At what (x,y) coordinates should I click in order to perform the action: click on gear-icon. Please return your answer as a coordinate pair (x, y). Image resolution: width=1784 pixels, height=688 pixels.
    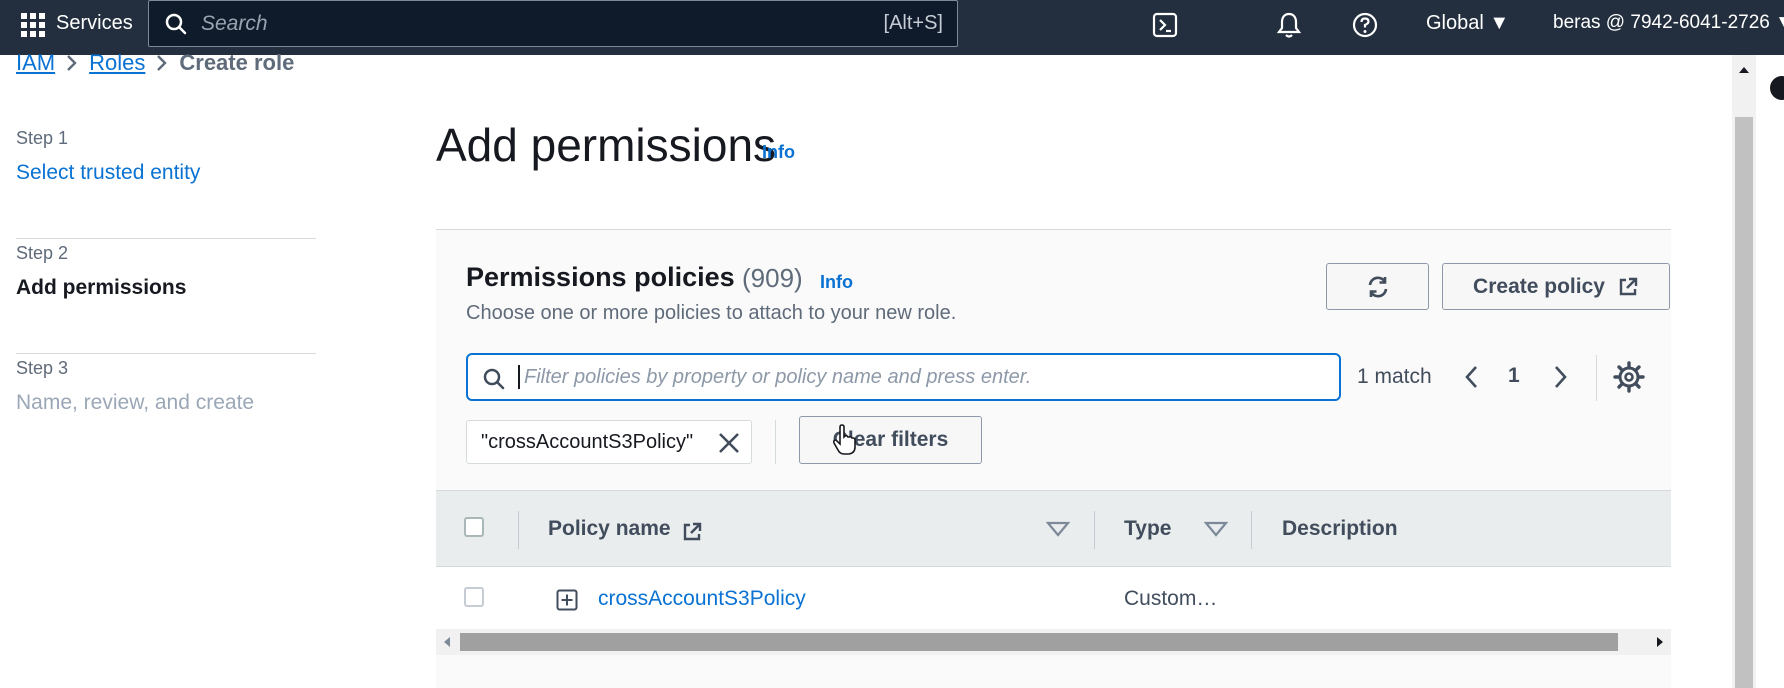
    Looking at the image, I should click on (1629, 377).